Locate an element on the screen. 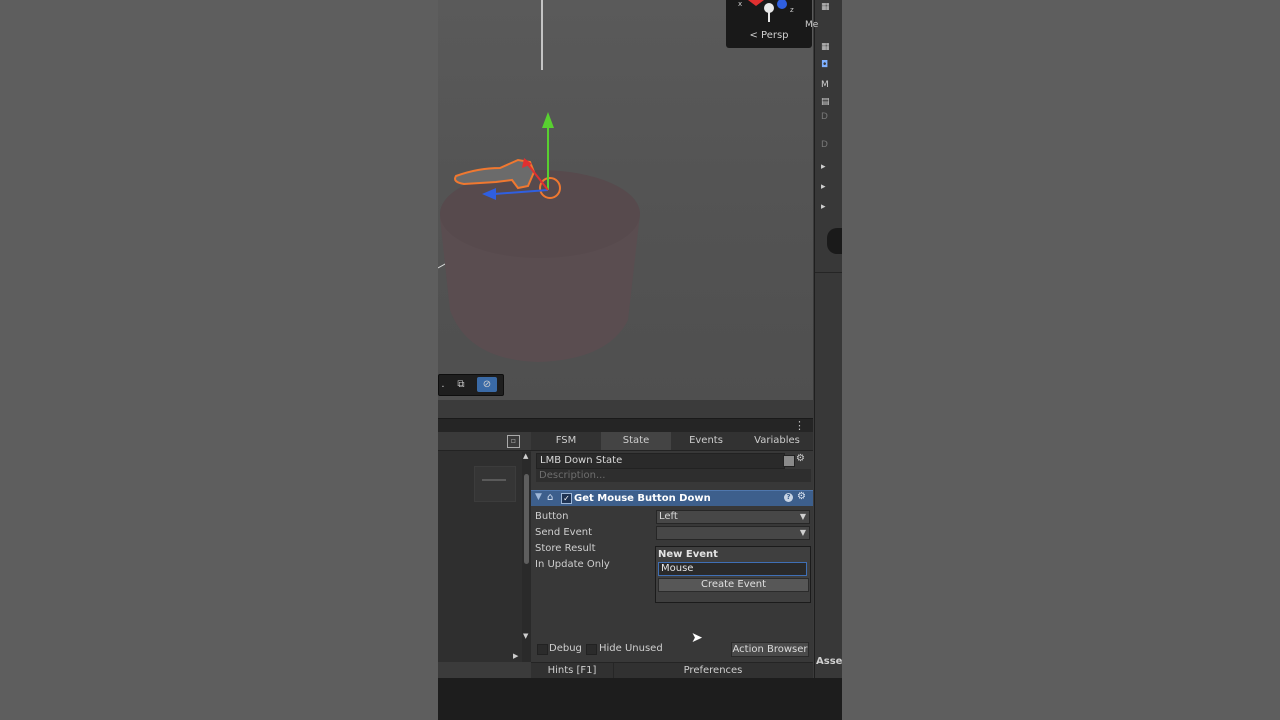 This screenshot has height=720, width=1280. hints-bar: Hints [F1] Preferences is located at coordinates (672, 670).